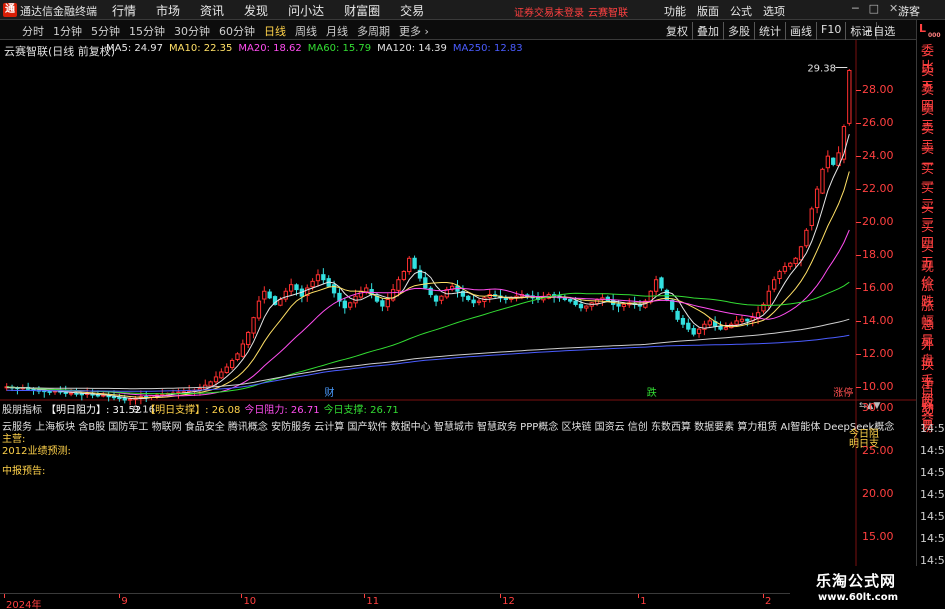 This screenshot has width=945, height=609. What do you see at coordinates (306, 10) in the screenshot?
I see `menu-item-4: 问小达` at bounding box center [306, 10].